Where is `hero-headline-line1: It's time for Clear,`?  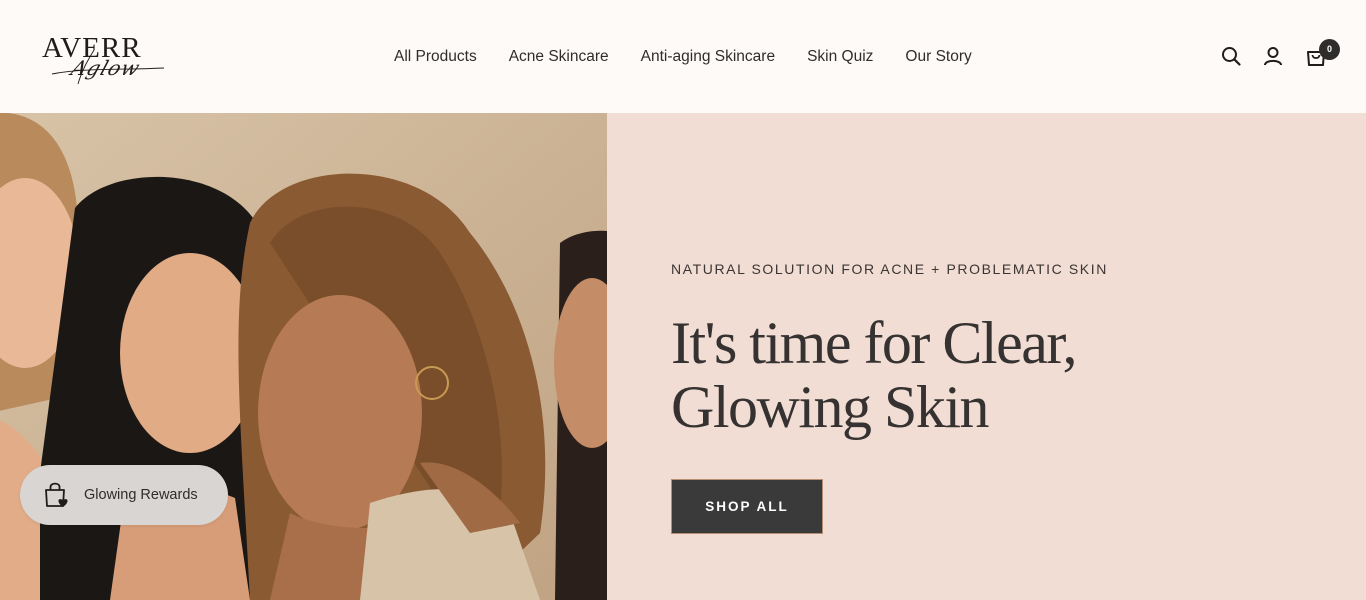
hero-headline-line1: It's time for Clear, is located at coordinates (874, 343).